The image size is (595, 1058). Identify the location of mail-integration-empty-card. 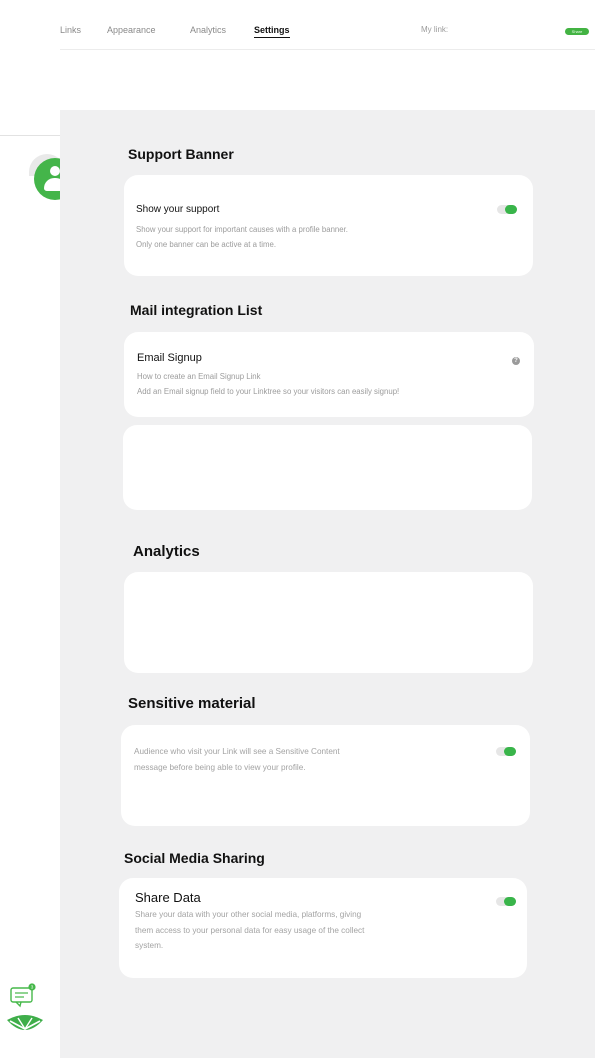
(327, 467).